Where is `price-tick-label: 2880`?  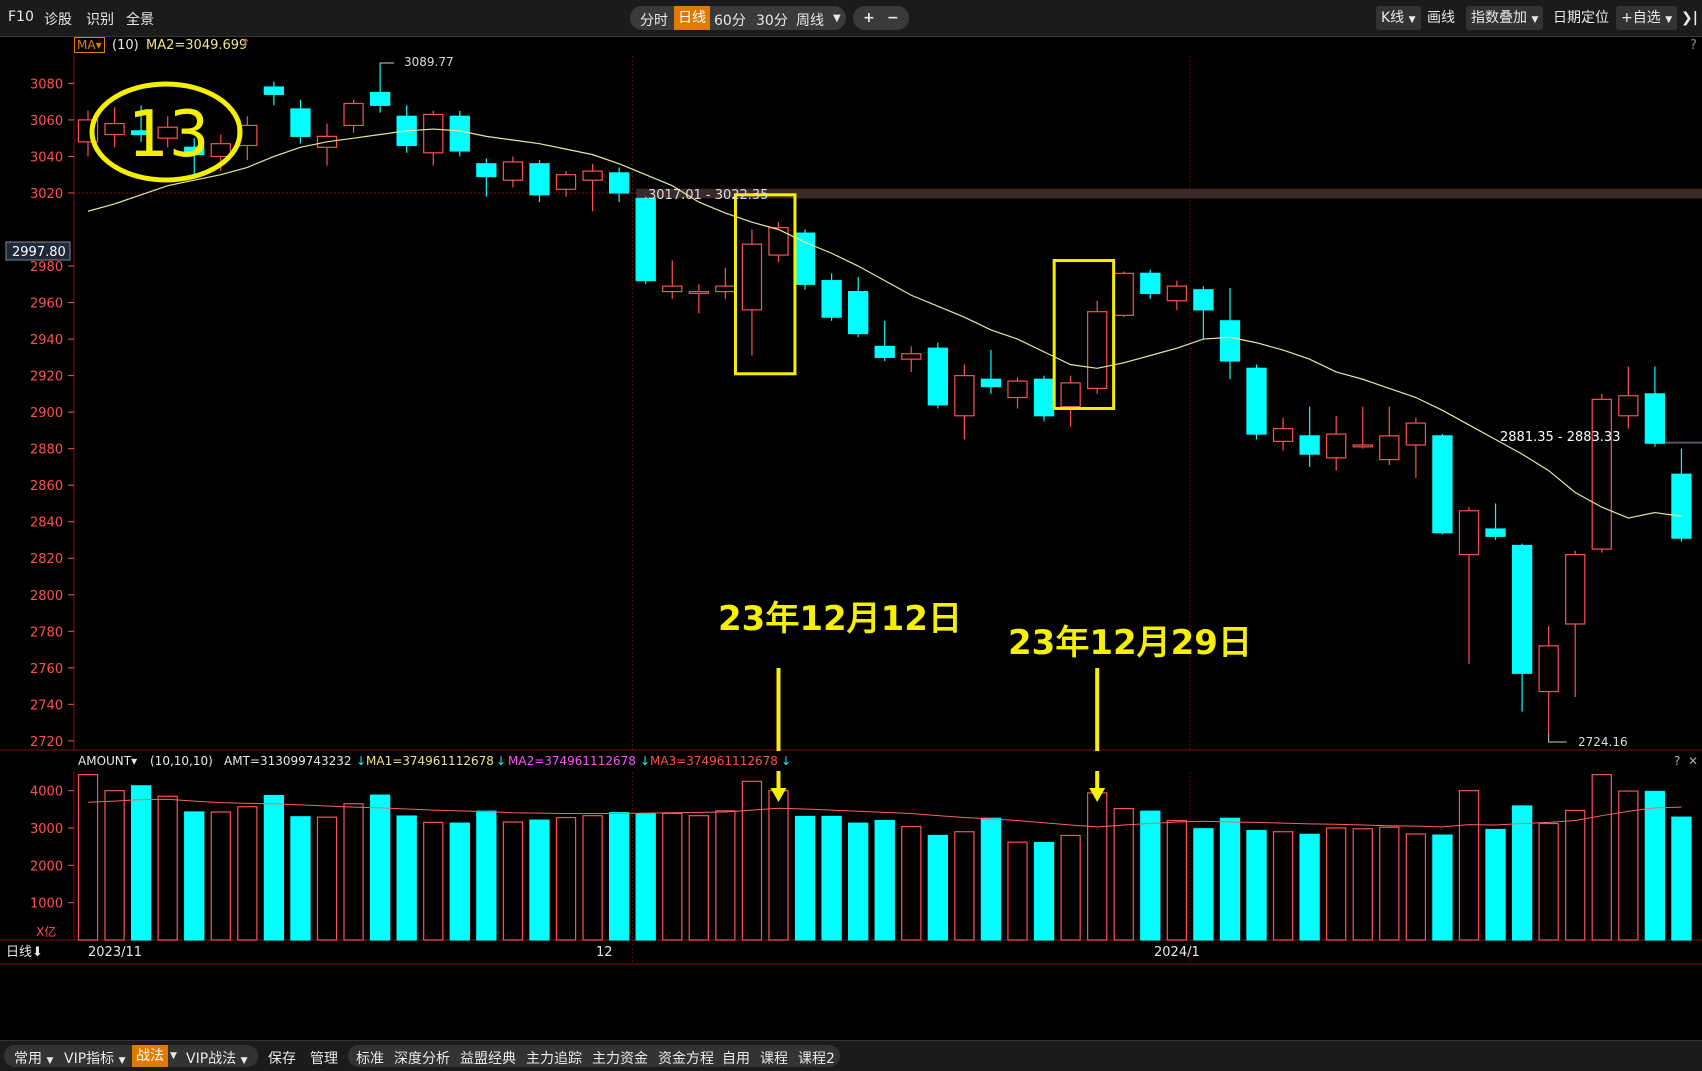
price-tick-label: 2880 is located at coordinates (46, 450).